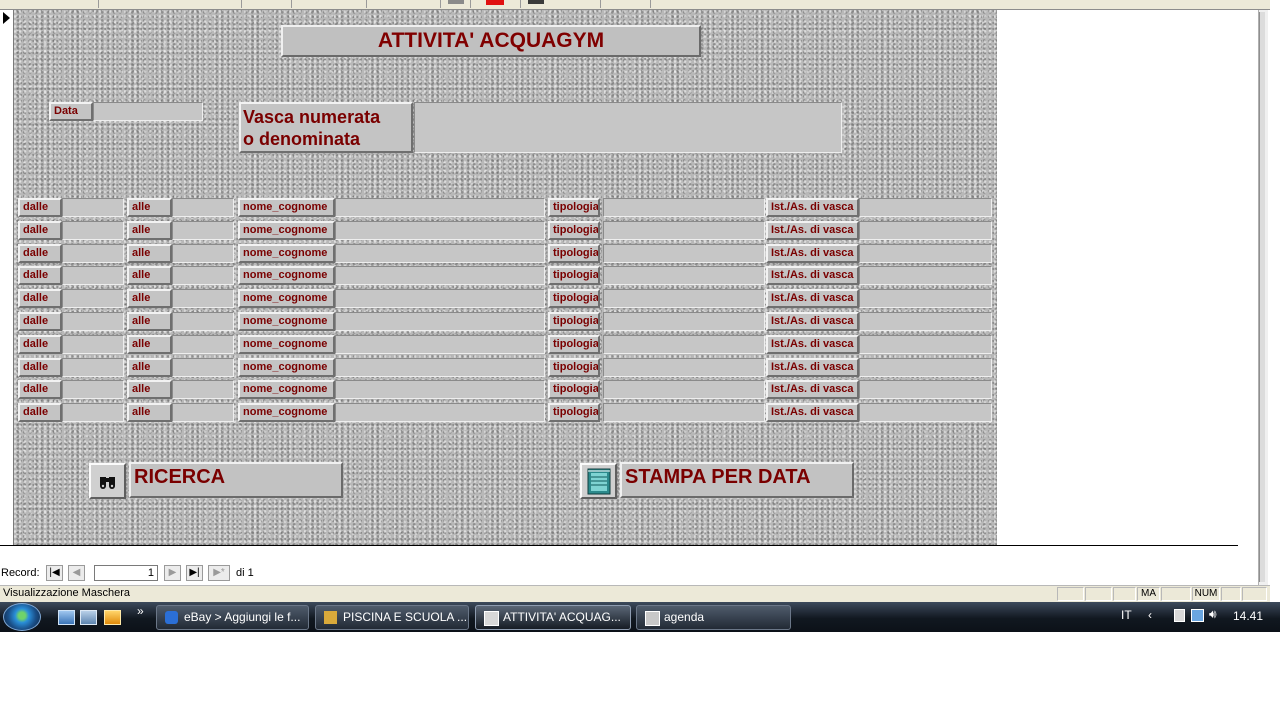  I want to click on access-db-icon, so click(330, 617).